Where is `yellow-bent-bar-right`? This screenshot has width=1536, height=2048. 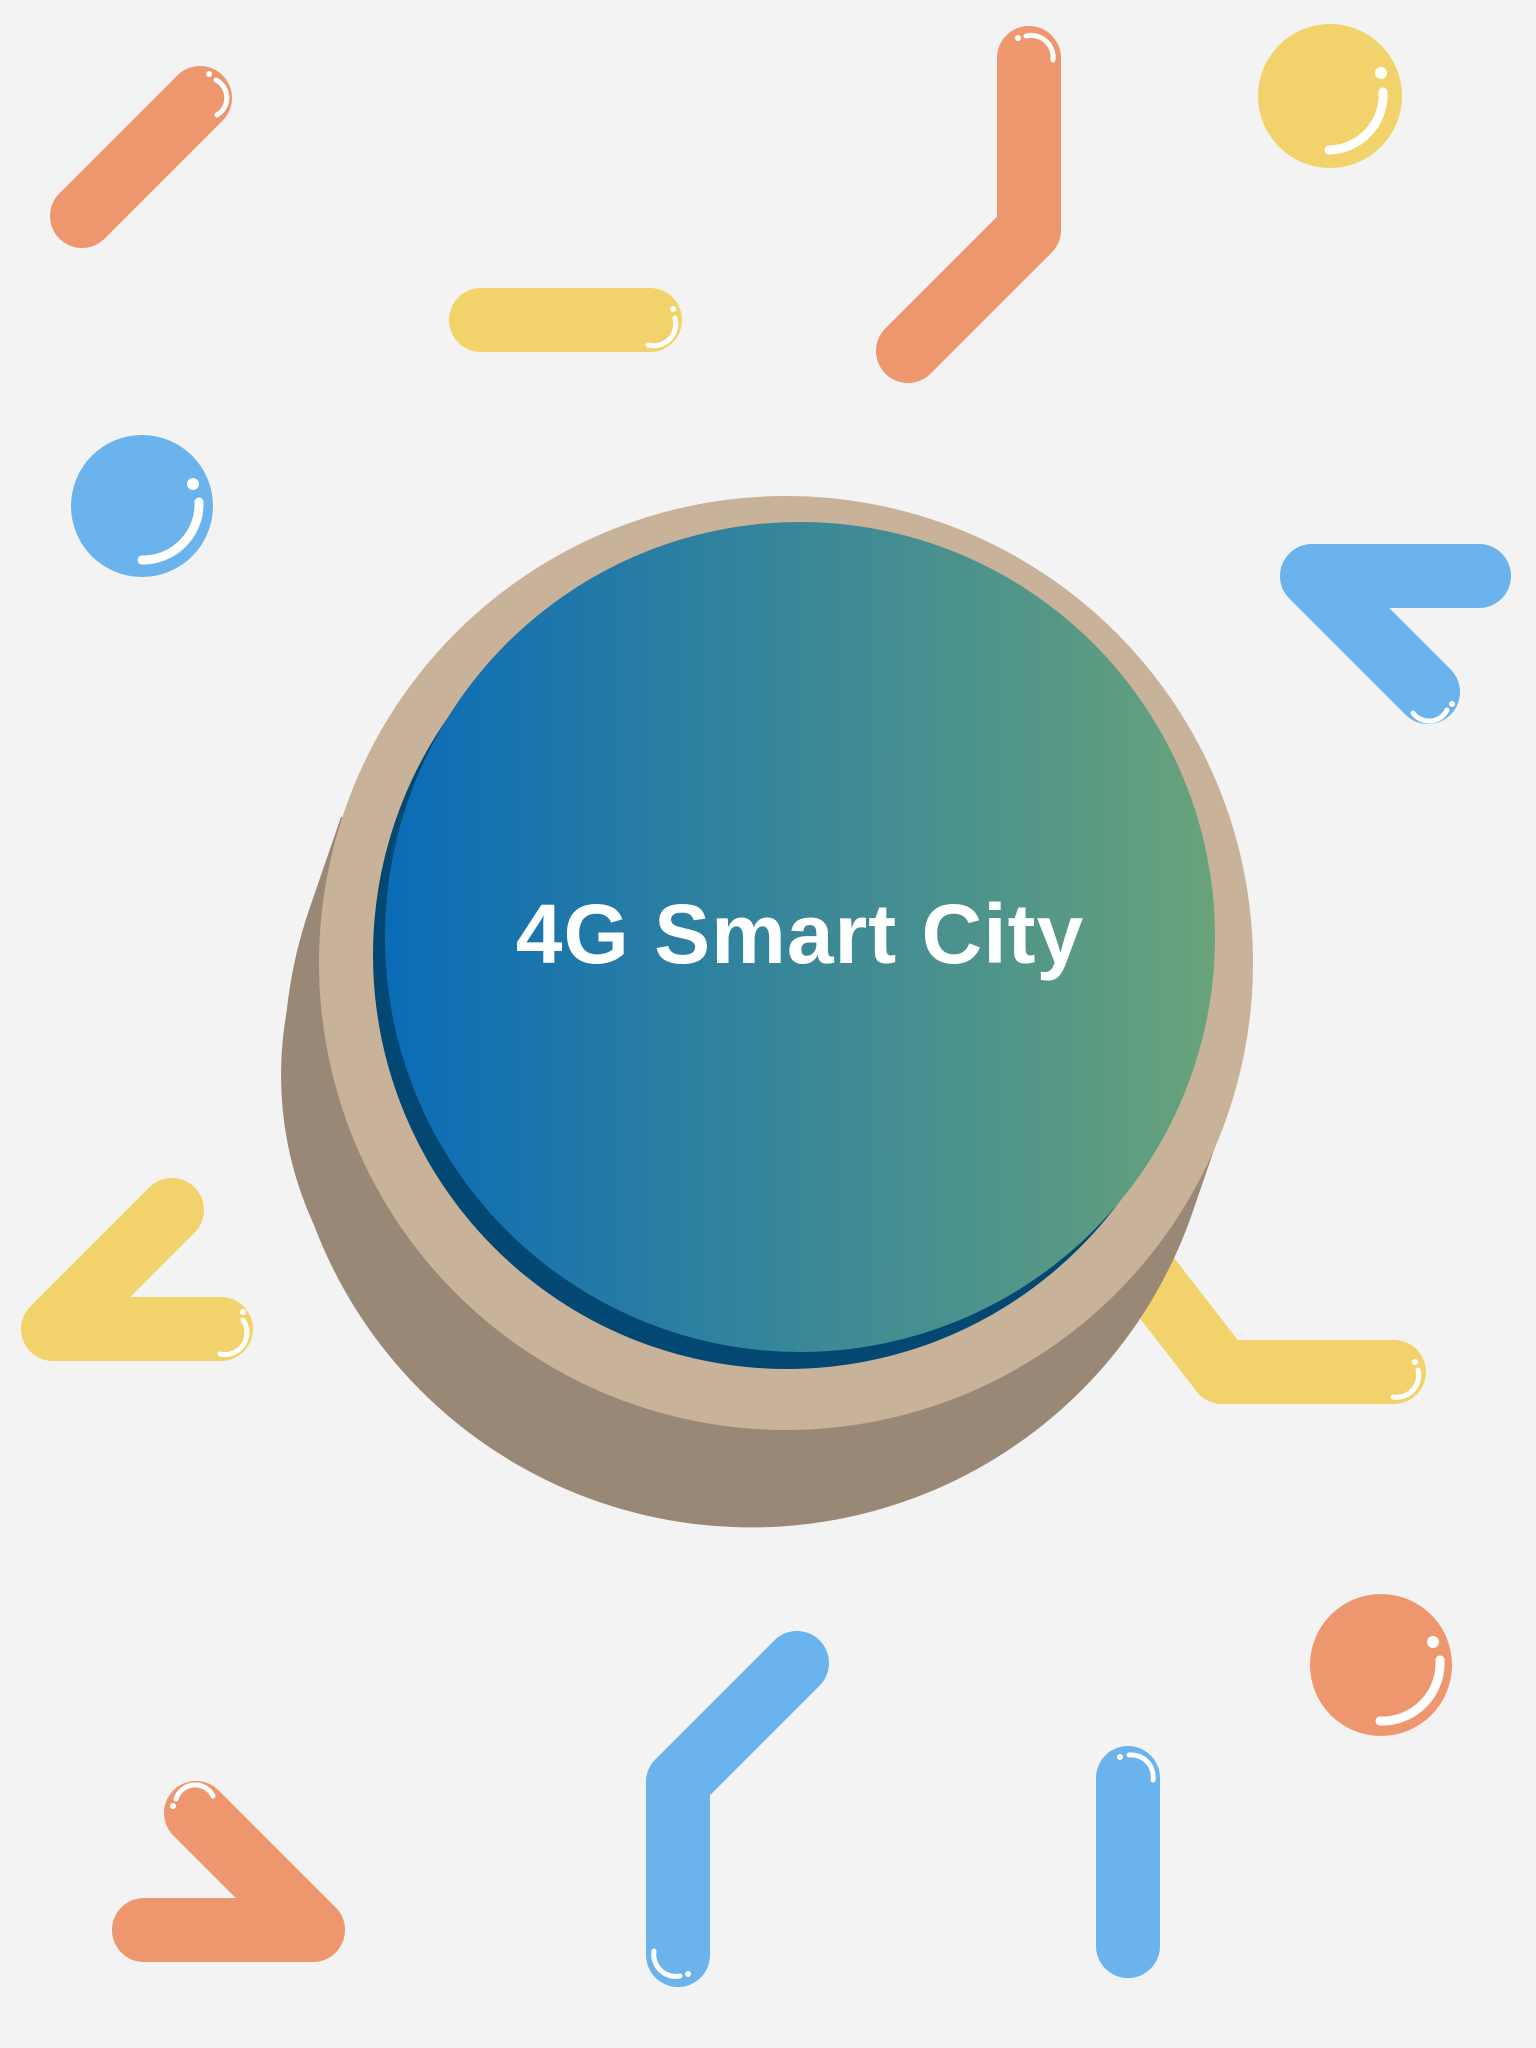
yellow-bent-bar-right is located at coordinates (1263, 1314).